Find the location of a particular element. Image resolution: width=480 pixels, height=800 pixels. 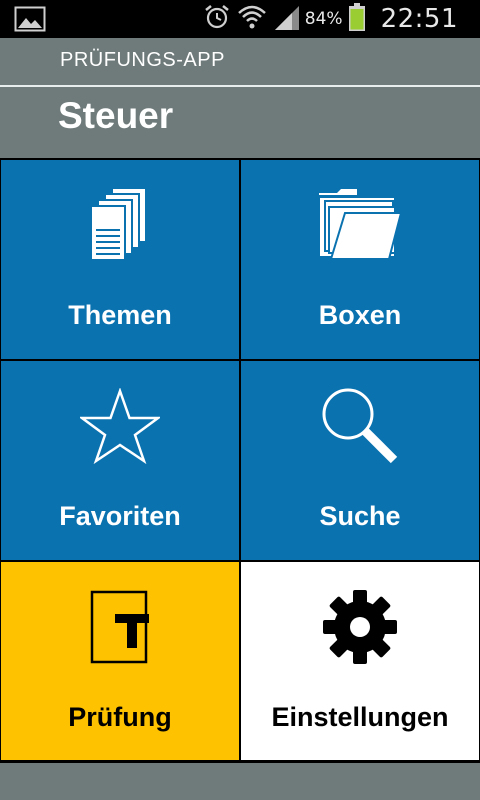

signal-icon is located at coordinates (286, 19).